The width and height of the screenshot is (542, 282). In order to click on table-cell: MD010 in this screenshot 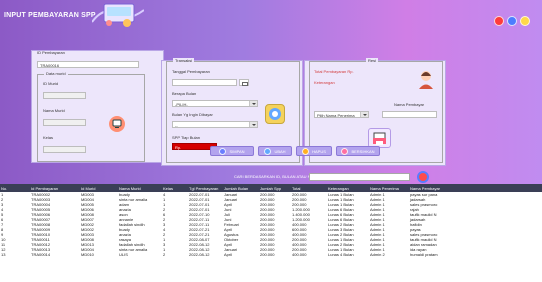, I will do `click(87, 254)`.